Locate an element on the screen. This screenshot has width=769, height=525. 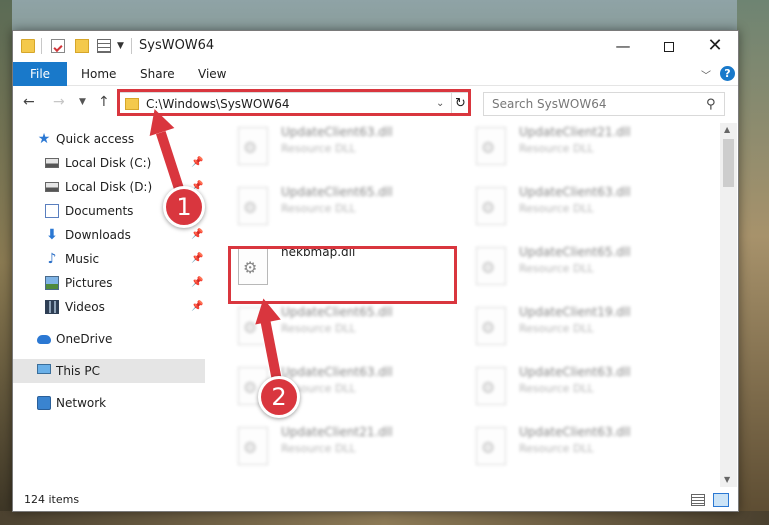
sidebar-item-pictures: Pictures 📌 is located at coordinates (109, 283).